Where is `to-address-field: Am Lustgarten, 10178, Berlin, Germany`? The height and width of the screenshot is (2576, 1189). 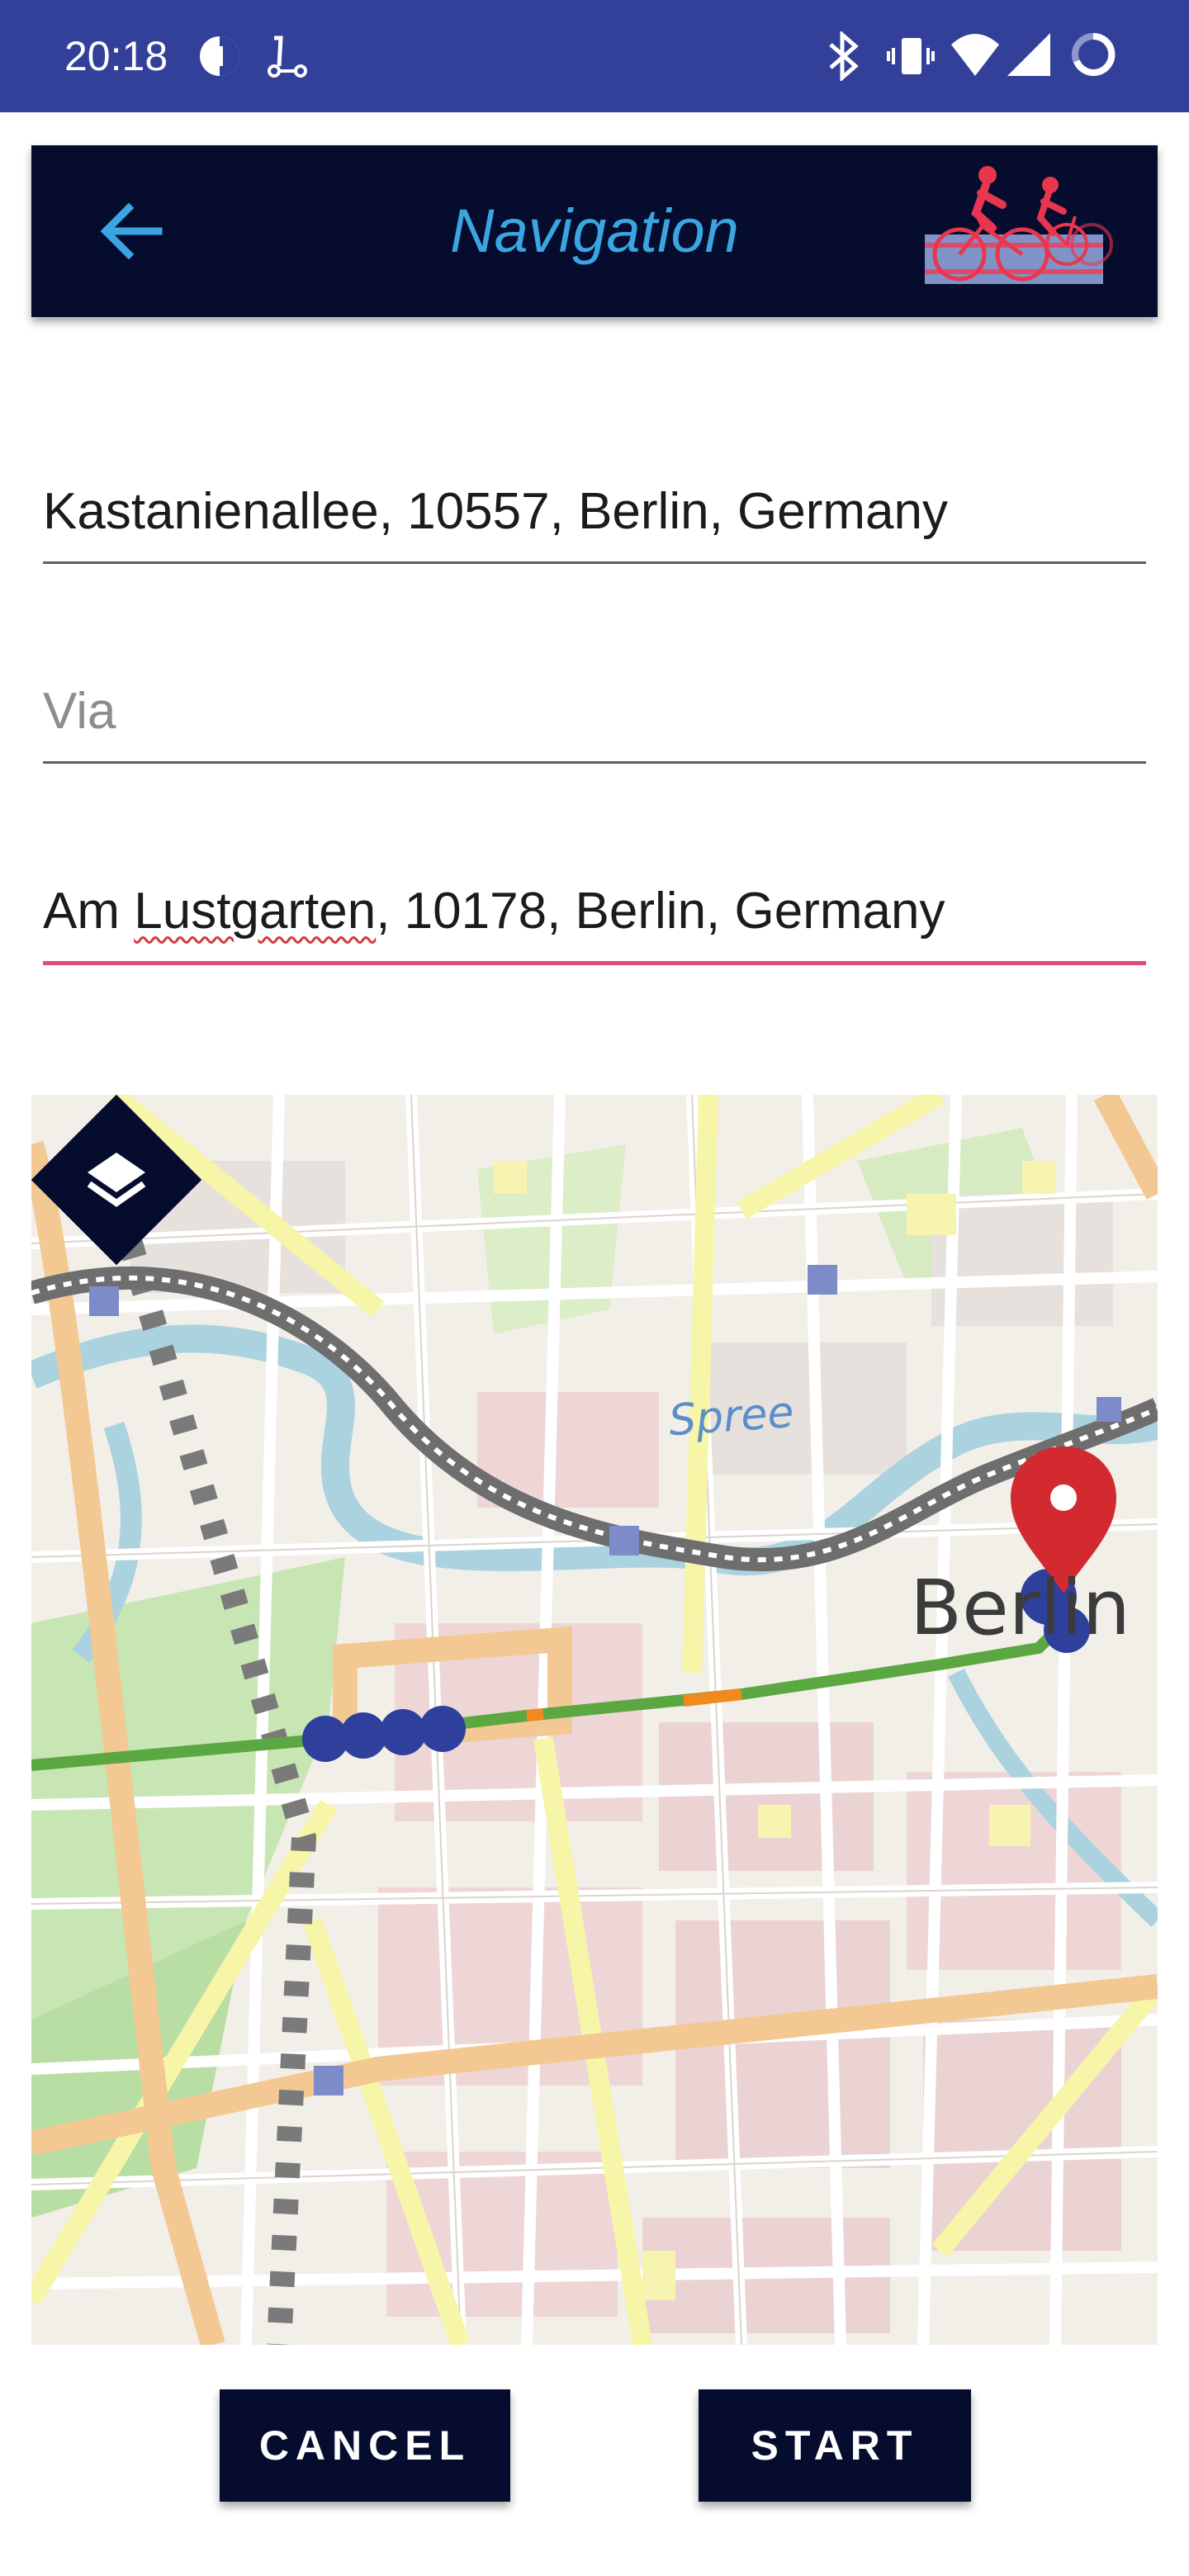
to-address-field: Am Lustgarten, 10178, Berlin, Germany is located at coordinates (594, 922).